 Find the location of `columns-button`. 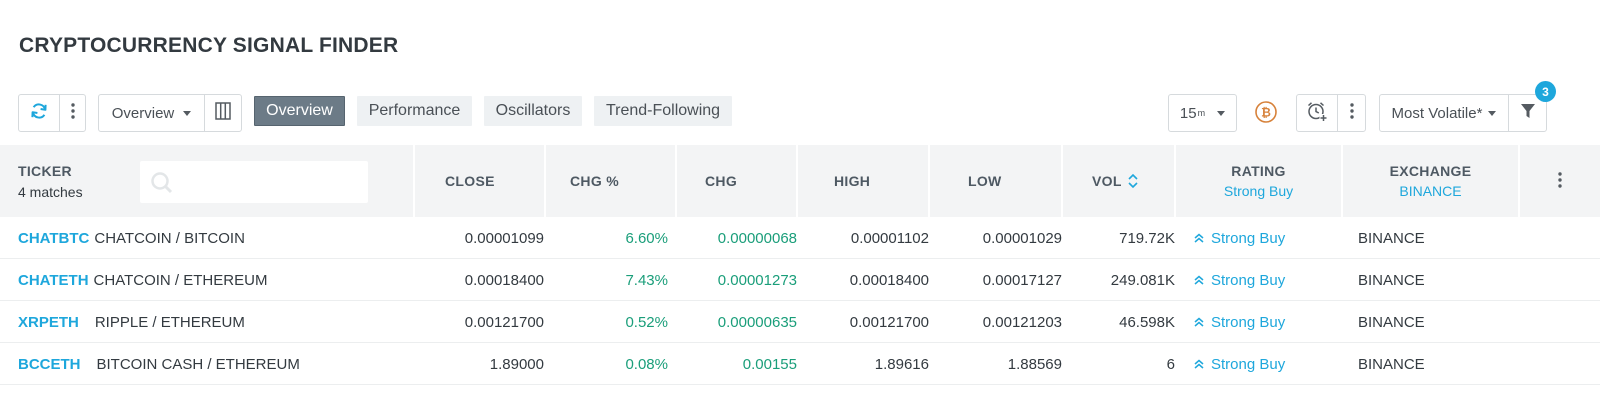

columns-button is located at coordinates (222, 113).